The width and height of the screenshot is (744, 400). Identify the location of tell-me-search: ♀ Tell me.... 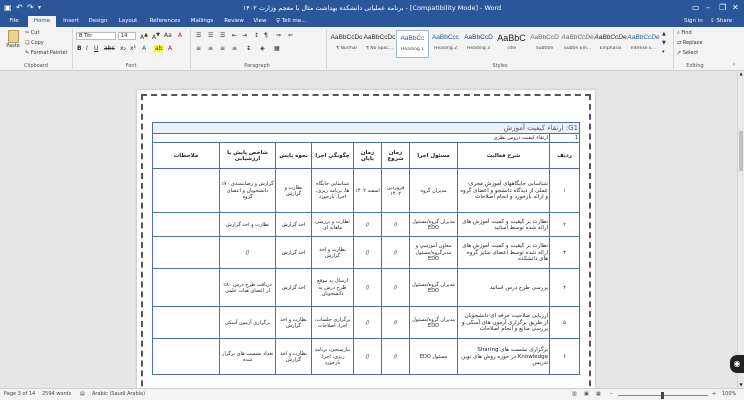
(299, 21).